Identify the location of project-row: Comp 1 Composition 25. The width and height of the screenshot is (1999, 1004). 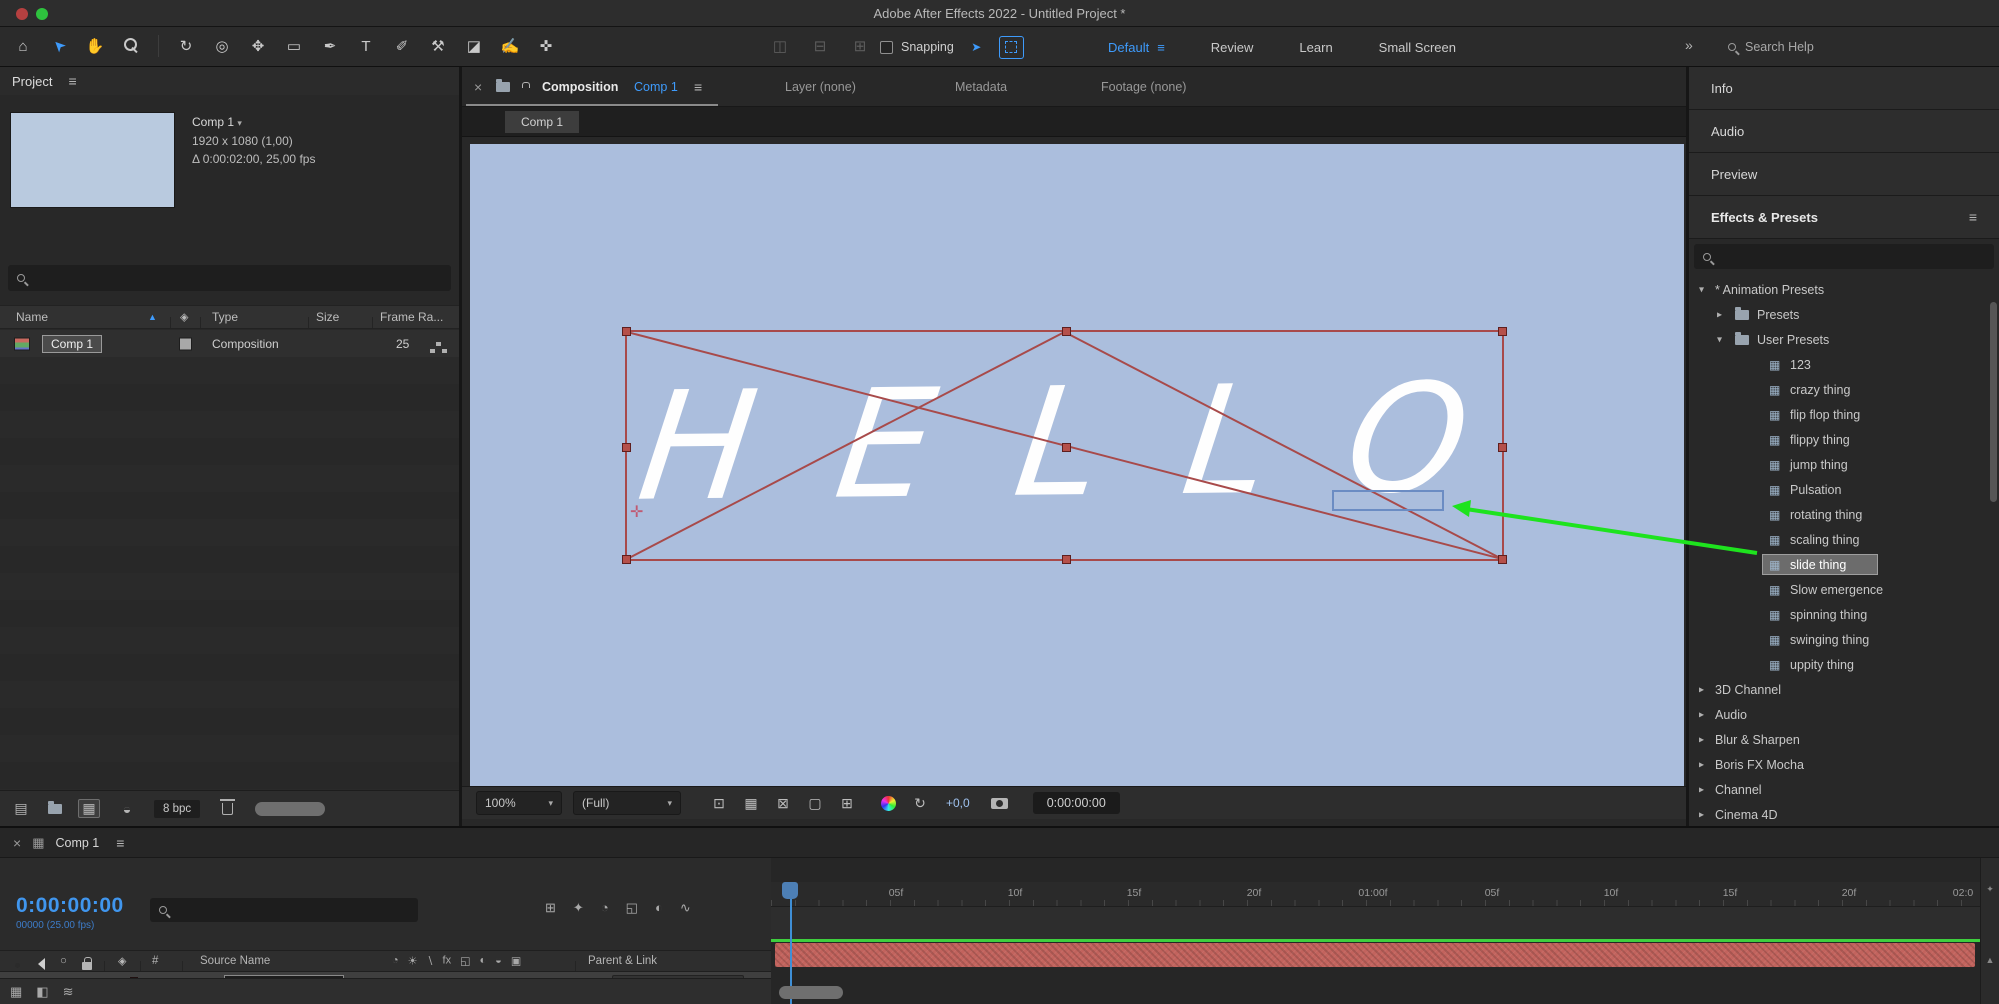
(229, 343).